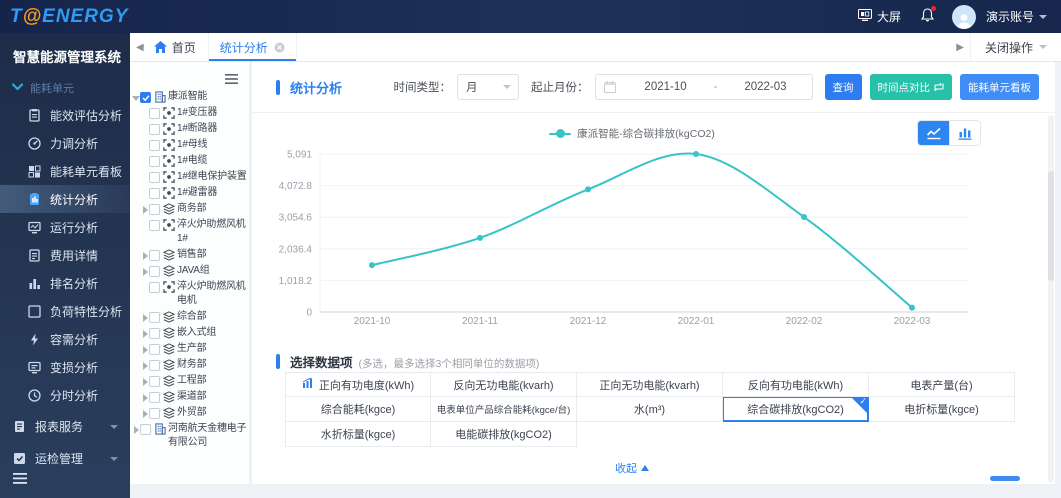 The width and height of the screenshot is (1061, 498). I want to click on tree-node-11: 淬火炉助燃风机电机, so click(195, 294).